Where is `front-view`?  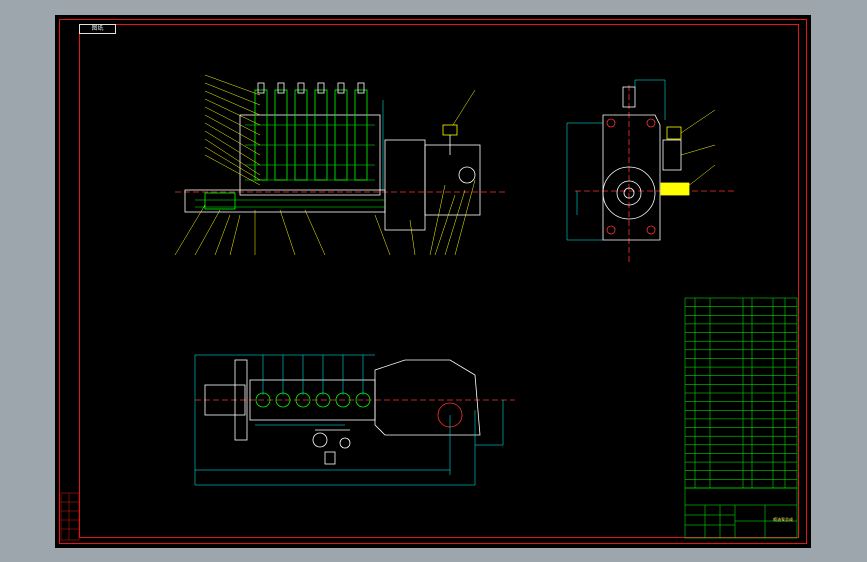
front-view is located at coordinates (339, 165).